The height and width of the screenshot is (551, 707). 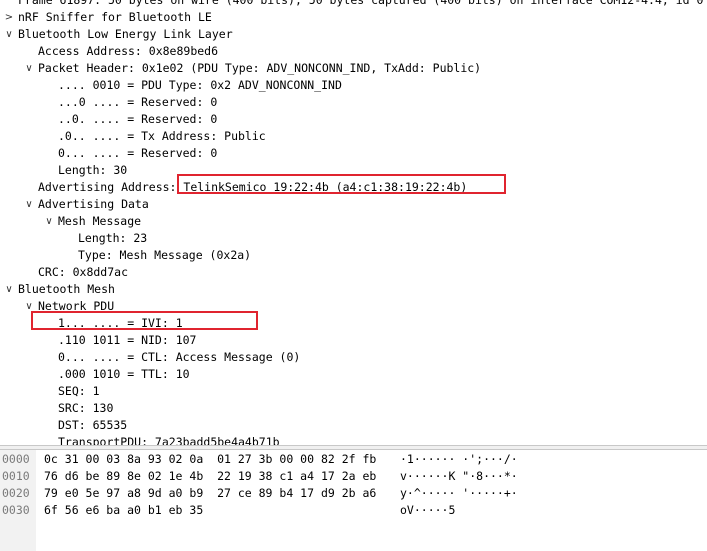 I want to click on tree-row-label: Network PDU, so click(x=76, y=306).